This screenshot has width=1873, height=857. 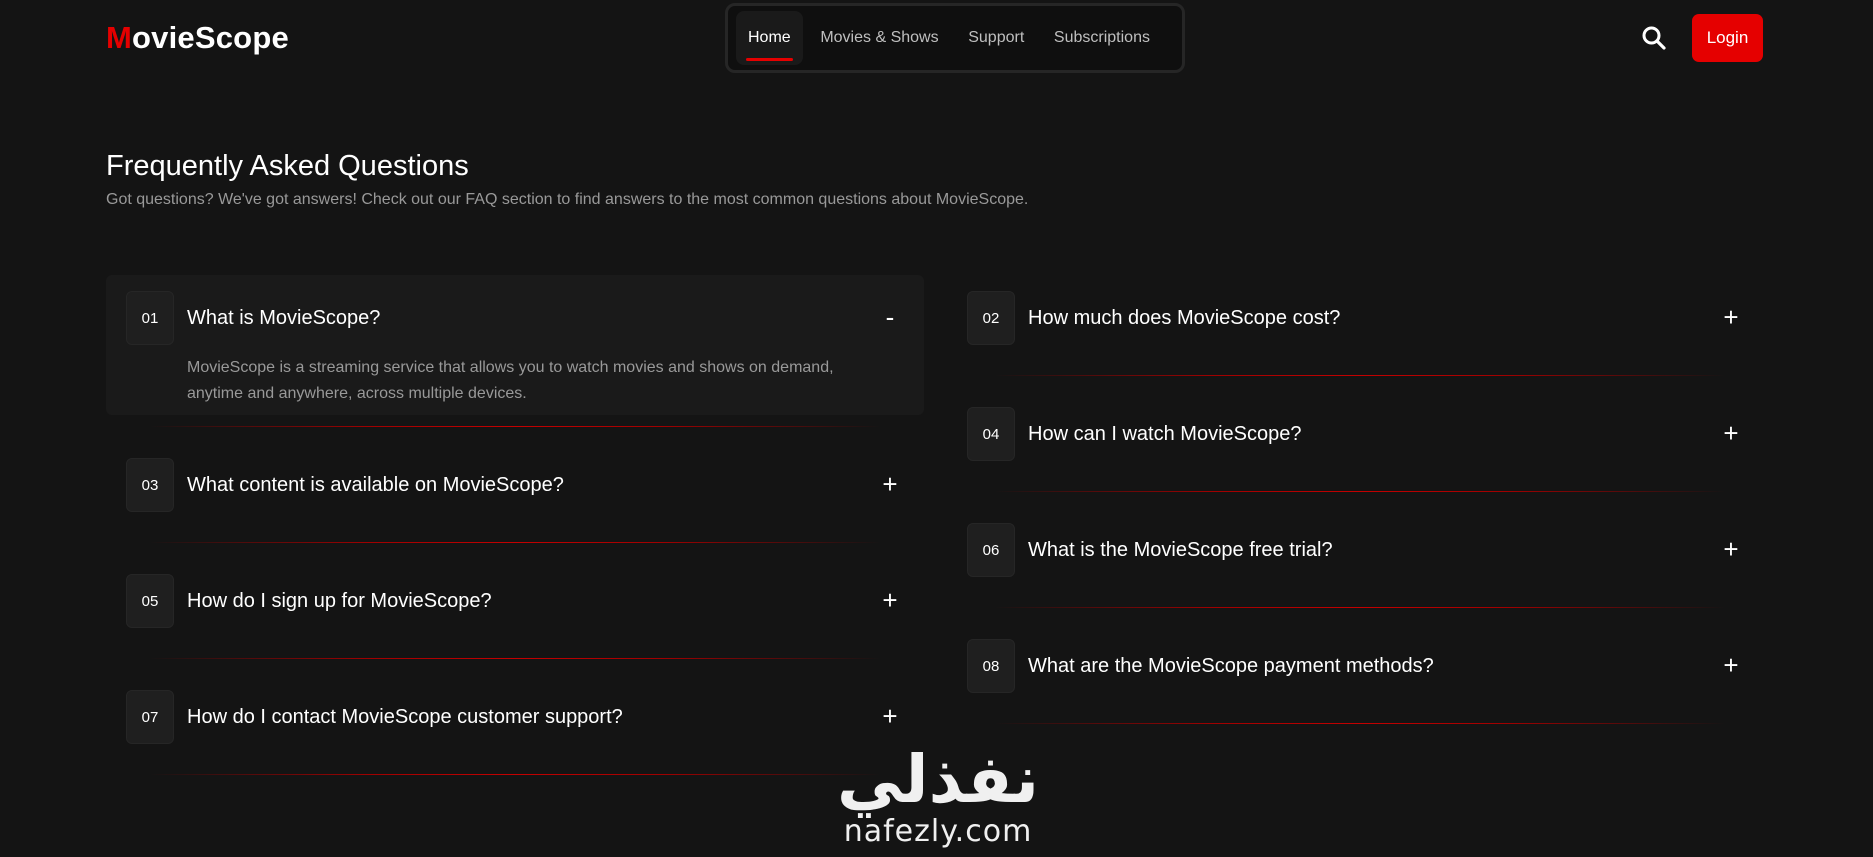 I want to click on watermark-arabic: نفذلي, so click(x=938, y=779).